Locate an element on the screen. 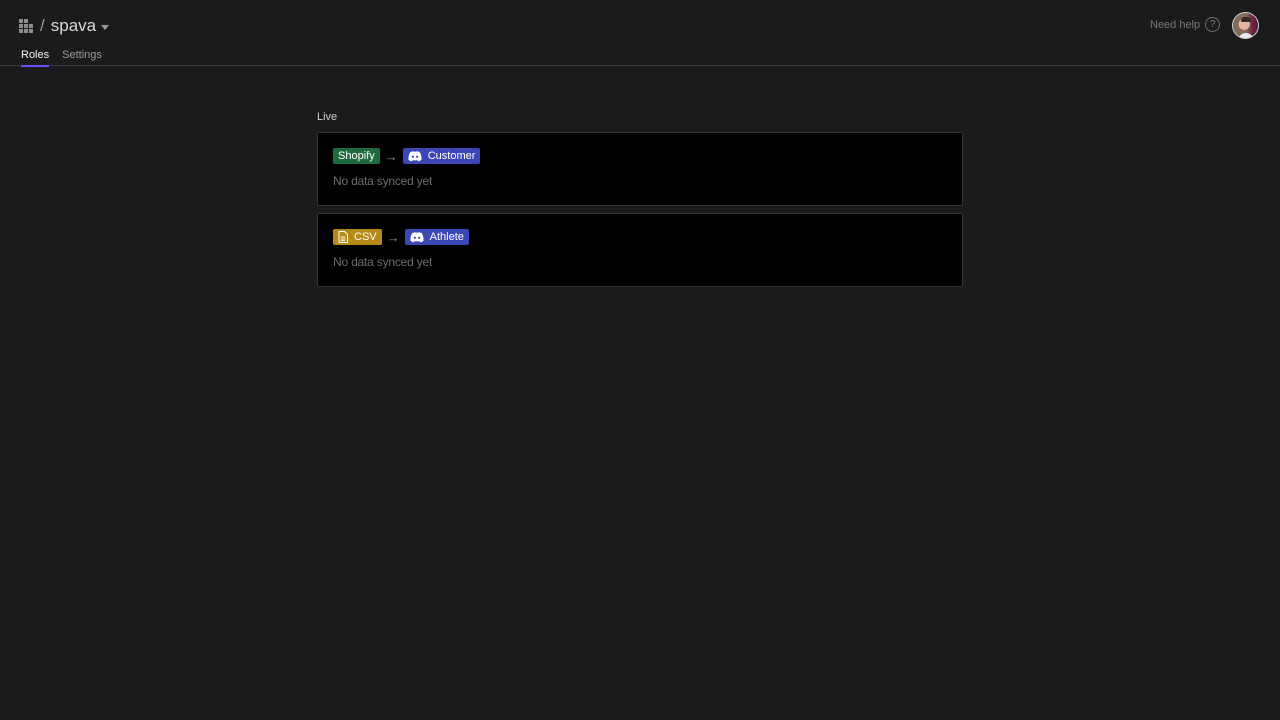 Image resolution: width=1280 pixels, height=720 pixels. avatar-shirt is located at coordinates (1246, 35).